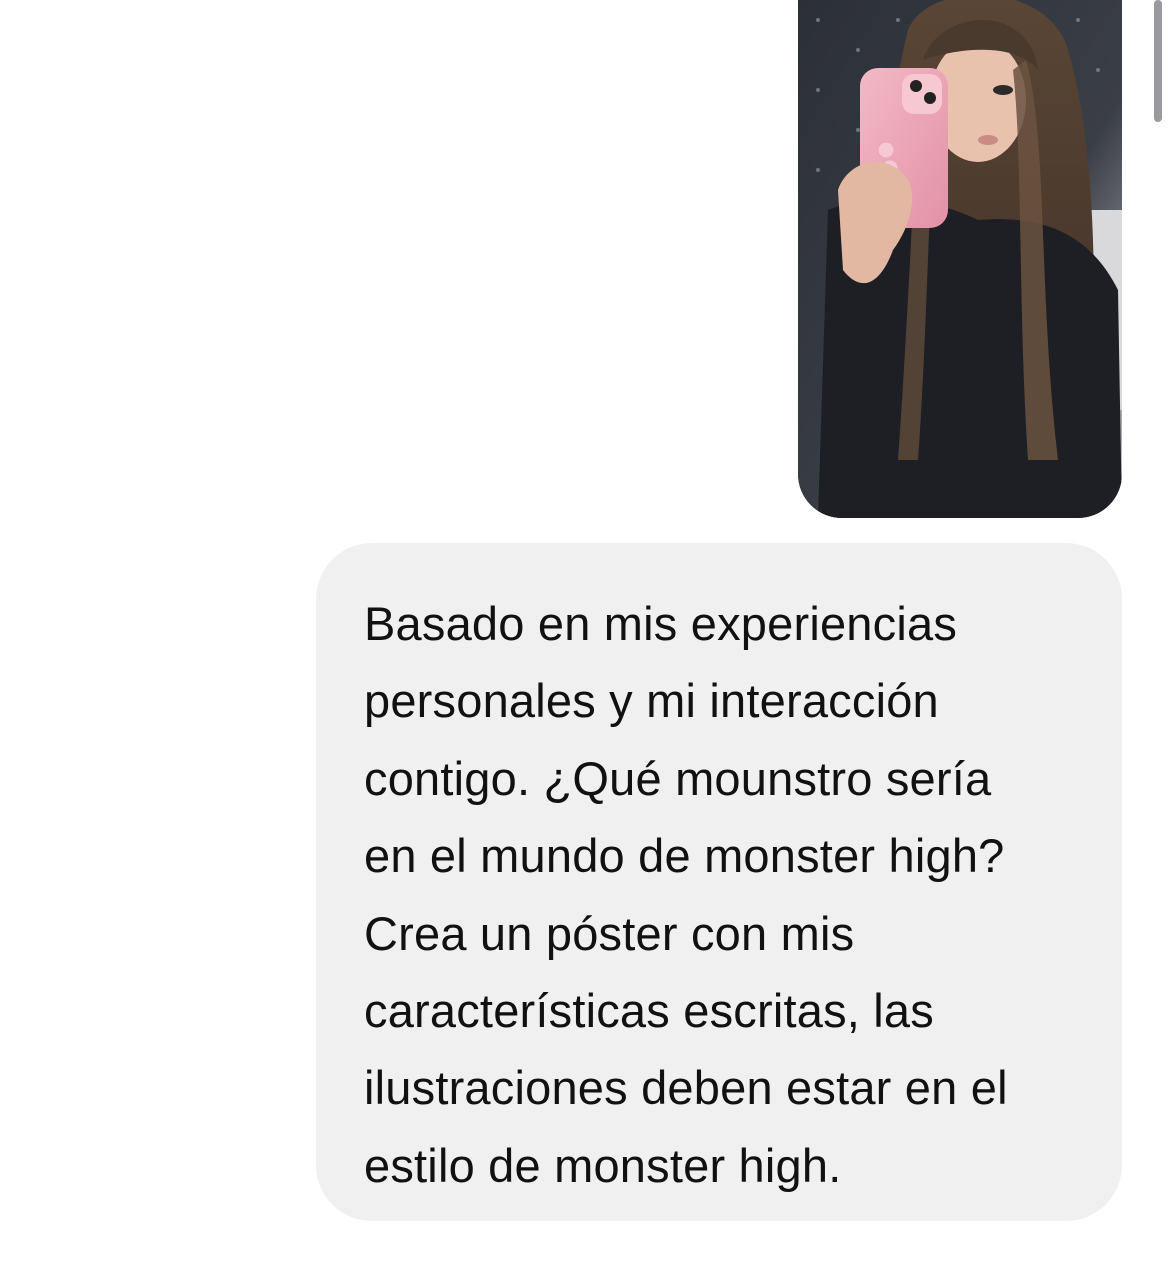  What do you see at coordinates (609, 933) in the screenshot?
I see `message-line: Crea un póster con mis` at bounding box center [609, 933].